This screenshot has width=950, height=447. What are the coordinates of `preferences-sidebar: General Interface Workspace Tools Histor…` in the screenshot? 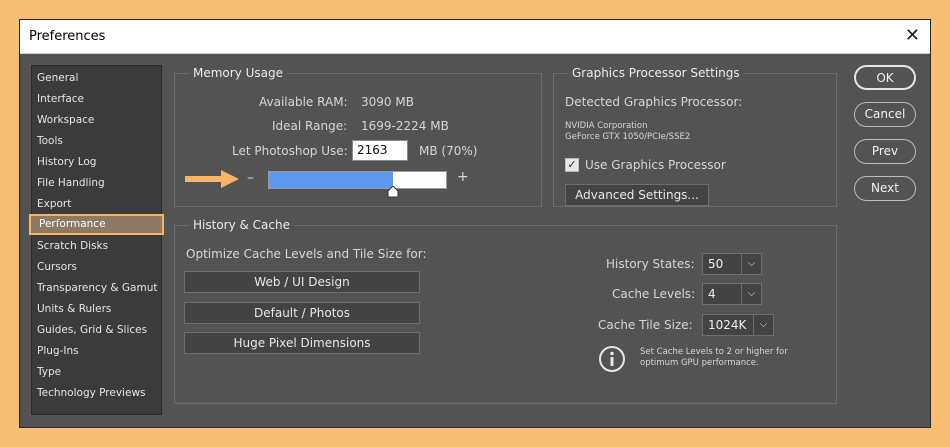 It's located at (96, 240).